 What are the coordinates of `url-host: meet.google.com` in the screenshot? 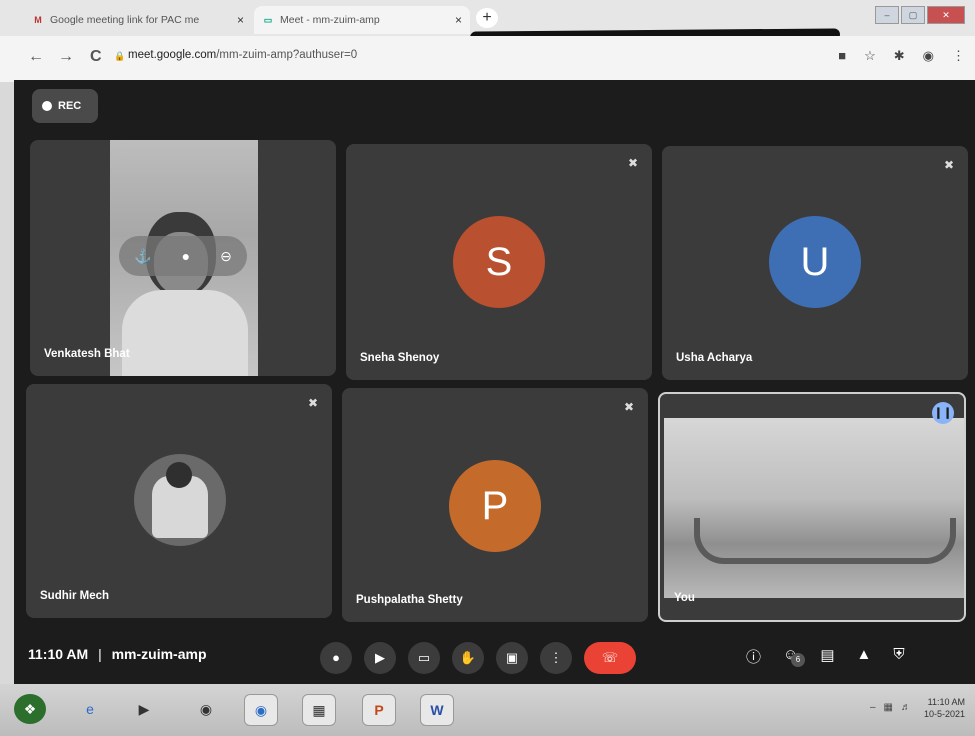 It's located at (172, 55).